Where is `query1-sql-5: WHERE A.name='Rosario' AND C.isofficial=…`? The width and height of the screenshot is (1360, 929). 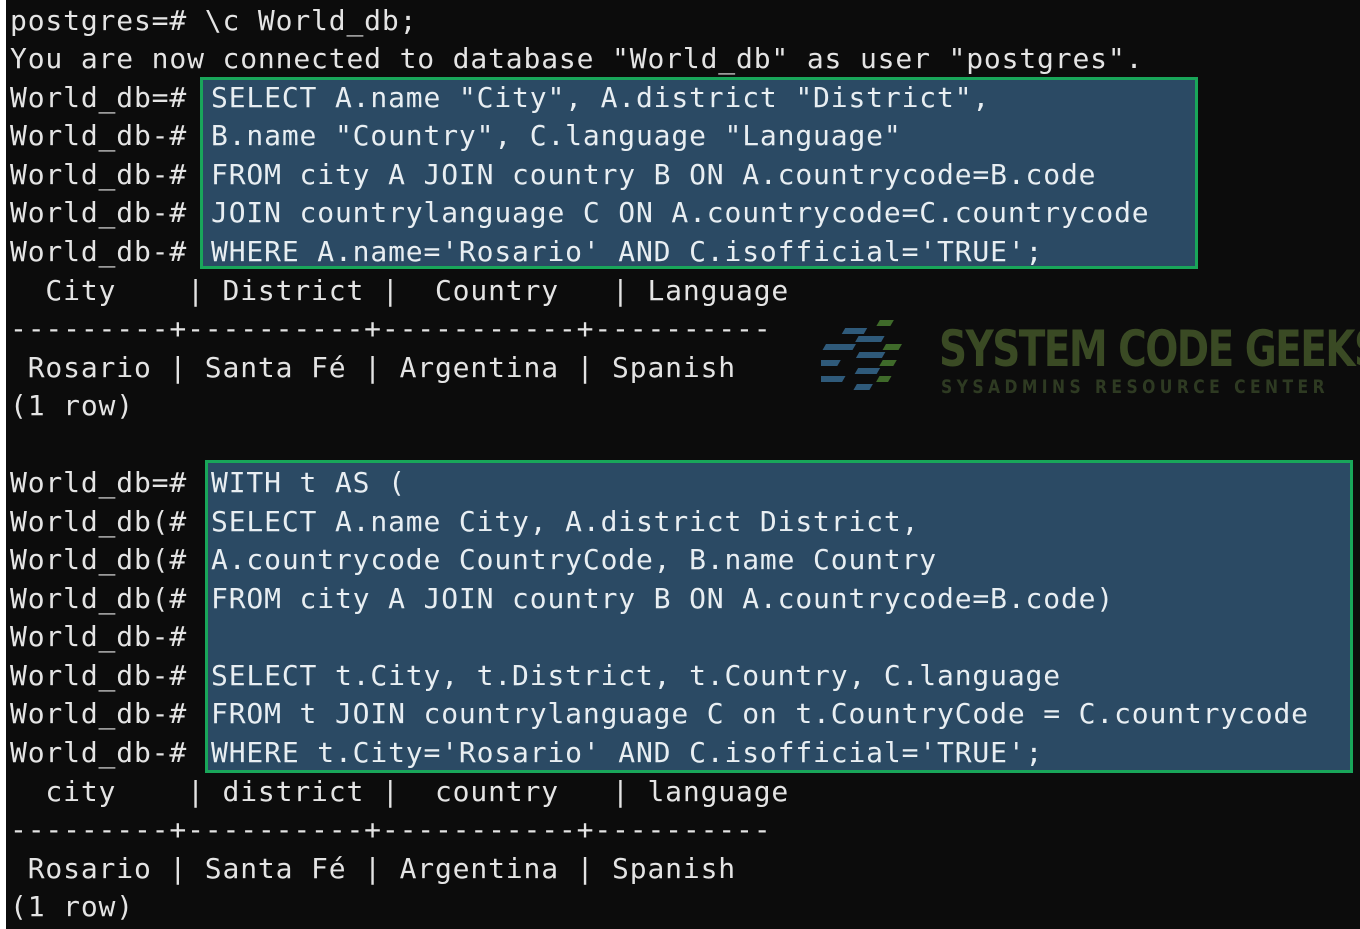
query1-sql-5: WHERE A.name='Rosario' AND C.isofficial=… is located at coordinates (627, 252).